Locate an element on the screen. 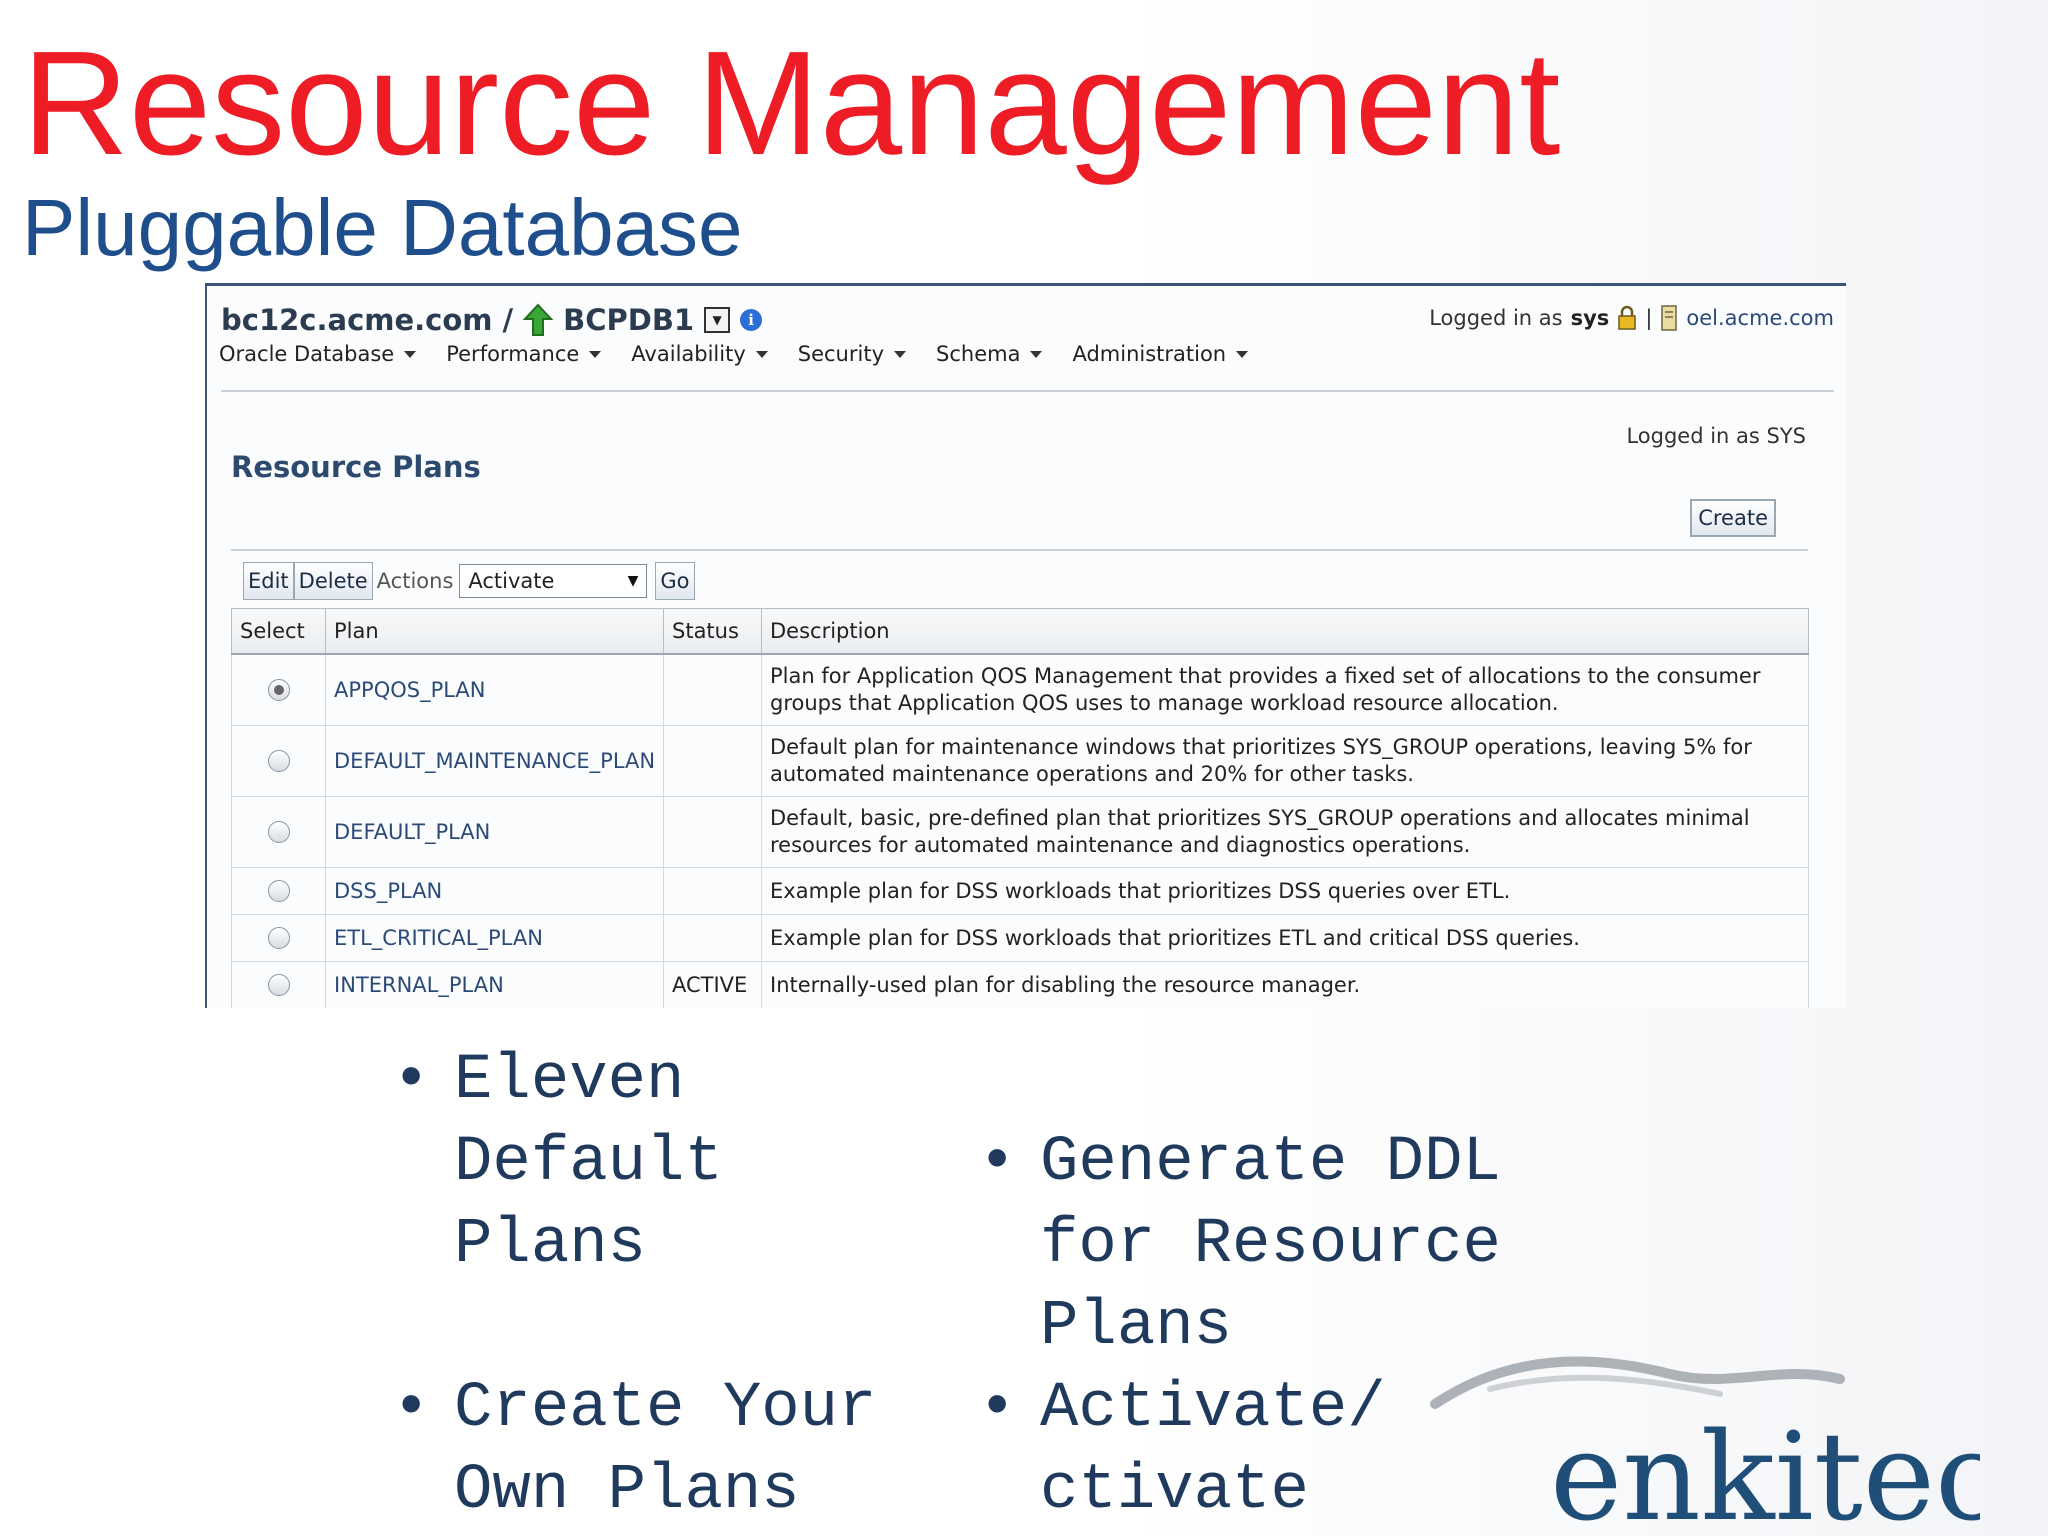  menu-schema: Schema is located at coordinates (989, 354).